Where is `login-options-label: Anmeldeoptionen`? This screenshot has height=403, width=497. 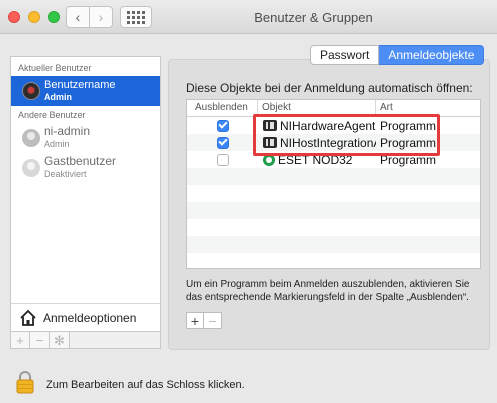
login-options-label: Anmeldeoptionen is located at coordinates (90, 318).